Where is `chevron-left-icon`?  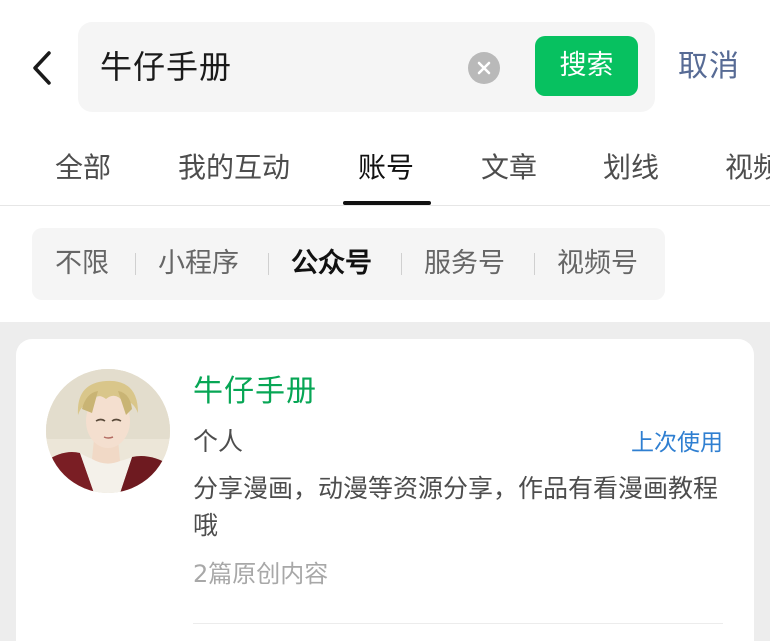
chevron-left-icon is located at coordinates (42, 68).